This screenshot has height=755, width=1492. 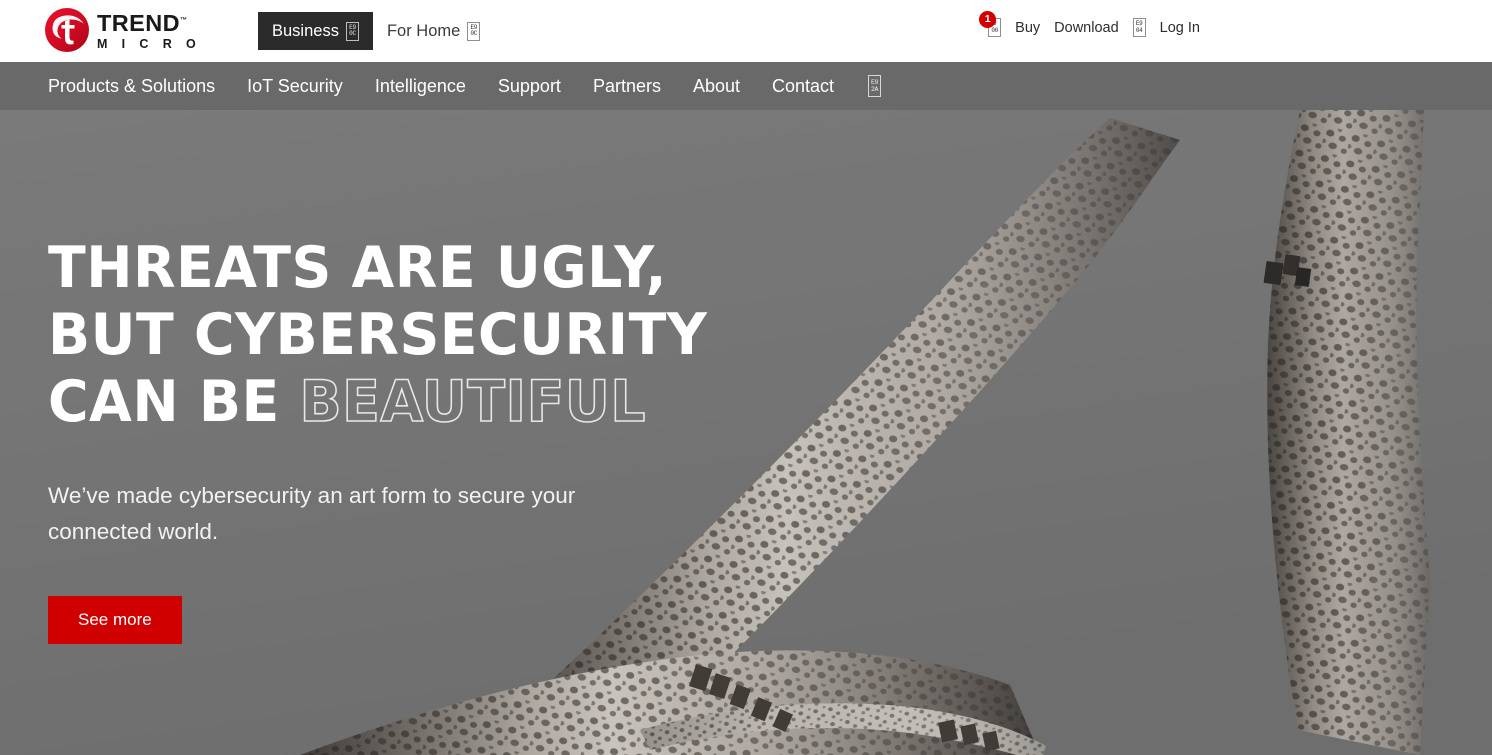 I want to click on logo-trademark: ™, so click(x=183, y=20).